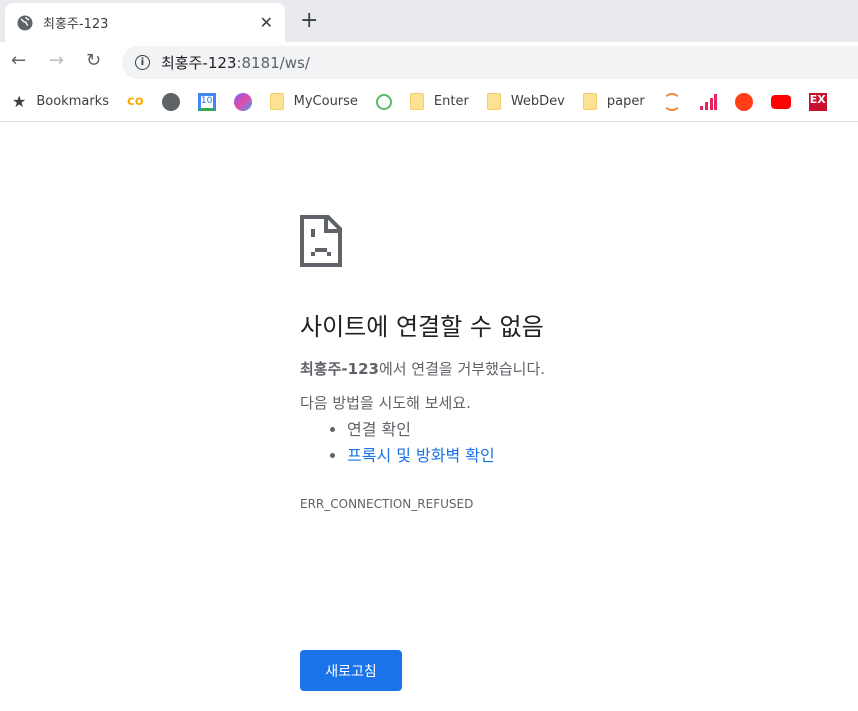 The width and height of the screenshot is (858, 711). I want to click on info-icon: i, so click(142, 62).